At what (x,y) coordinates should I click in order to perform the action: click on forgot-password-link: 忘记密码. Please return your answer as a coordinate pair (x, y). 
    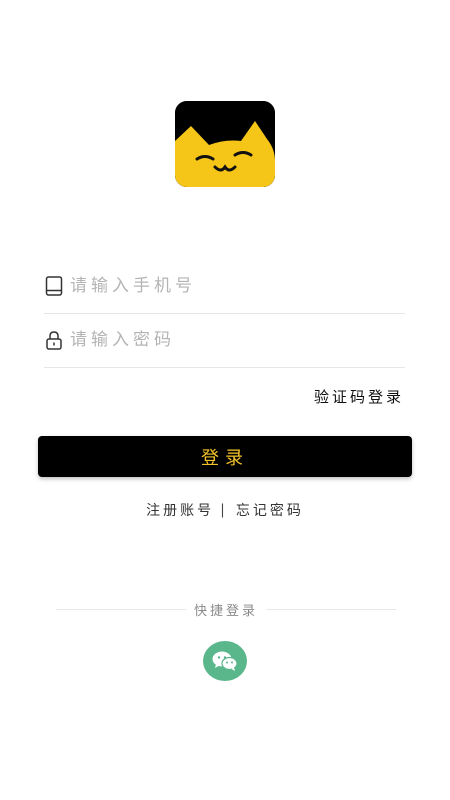
    Looking at the image, I should click on (270, 510).